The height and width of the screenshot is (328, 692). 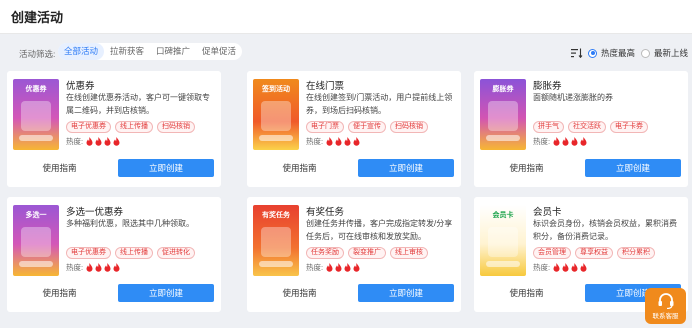 I want to click on sort-option-hottest: 热度最高, so click(x=611, y=53).